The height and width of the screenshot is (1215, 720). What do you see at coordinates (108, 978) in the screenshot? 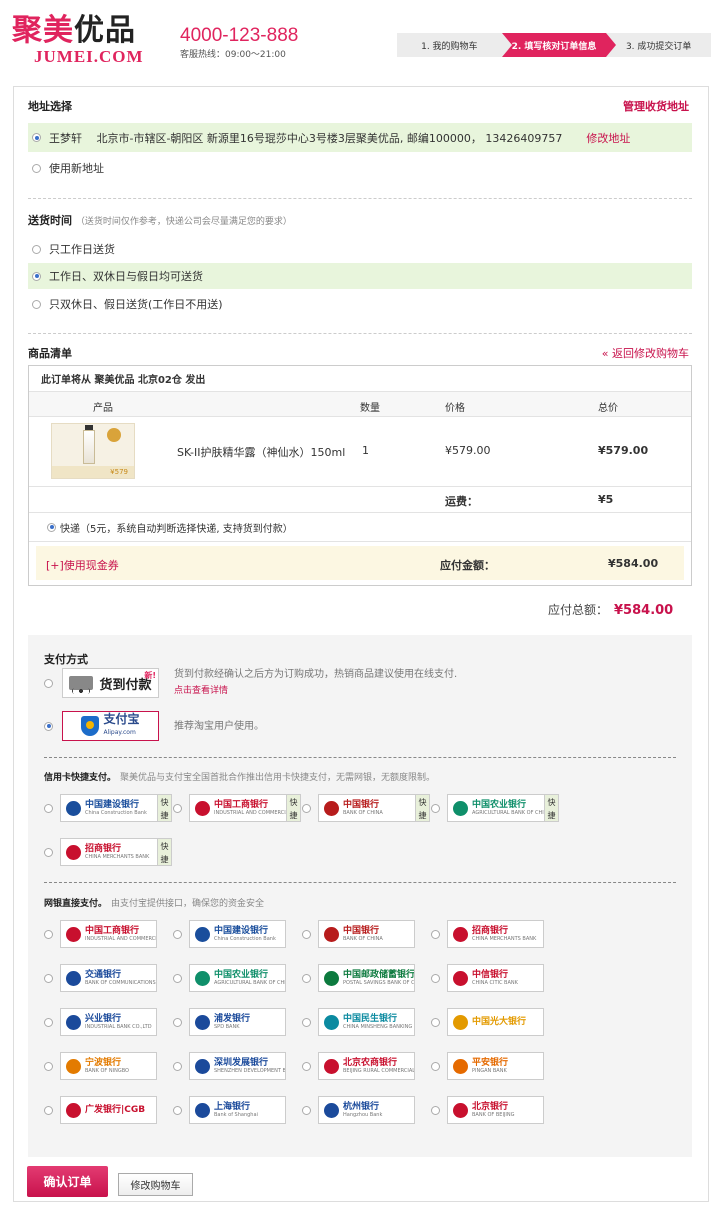
I see `net-bank-logo: 交通银行 BANK OF COMMUNICATIONS` at bounding box center [108, 978].